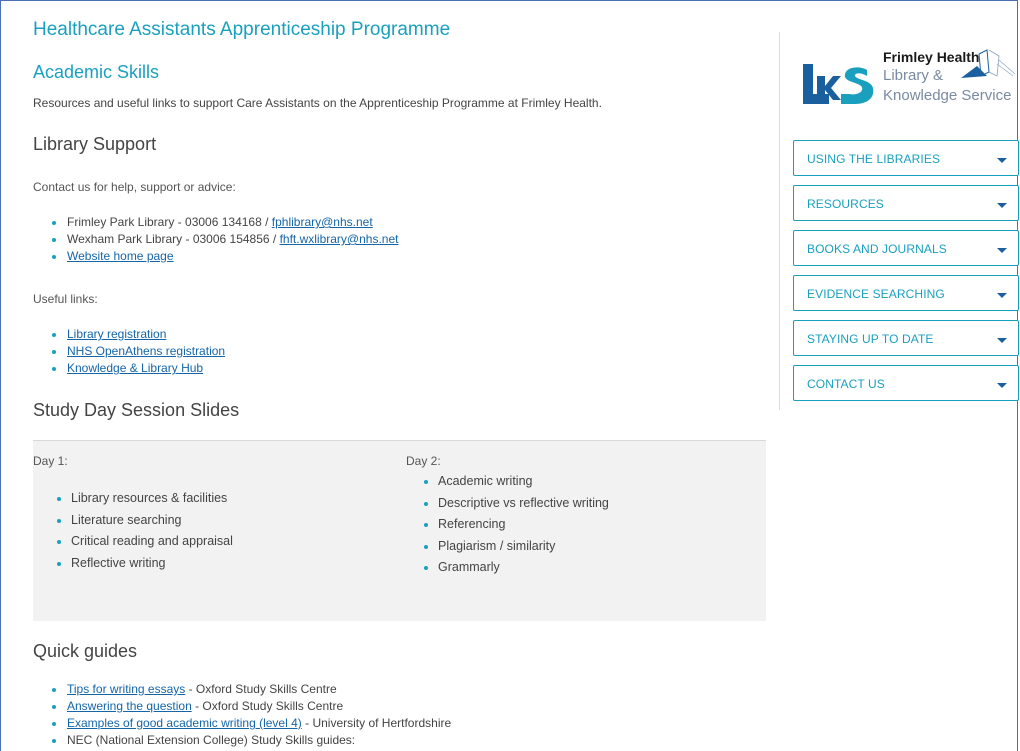 The image size is (1020, 751). What do you see at coordinates (50, 461) in the screenshot?
I see `day1-label: Day 1:` at bounding box center [50, 461].